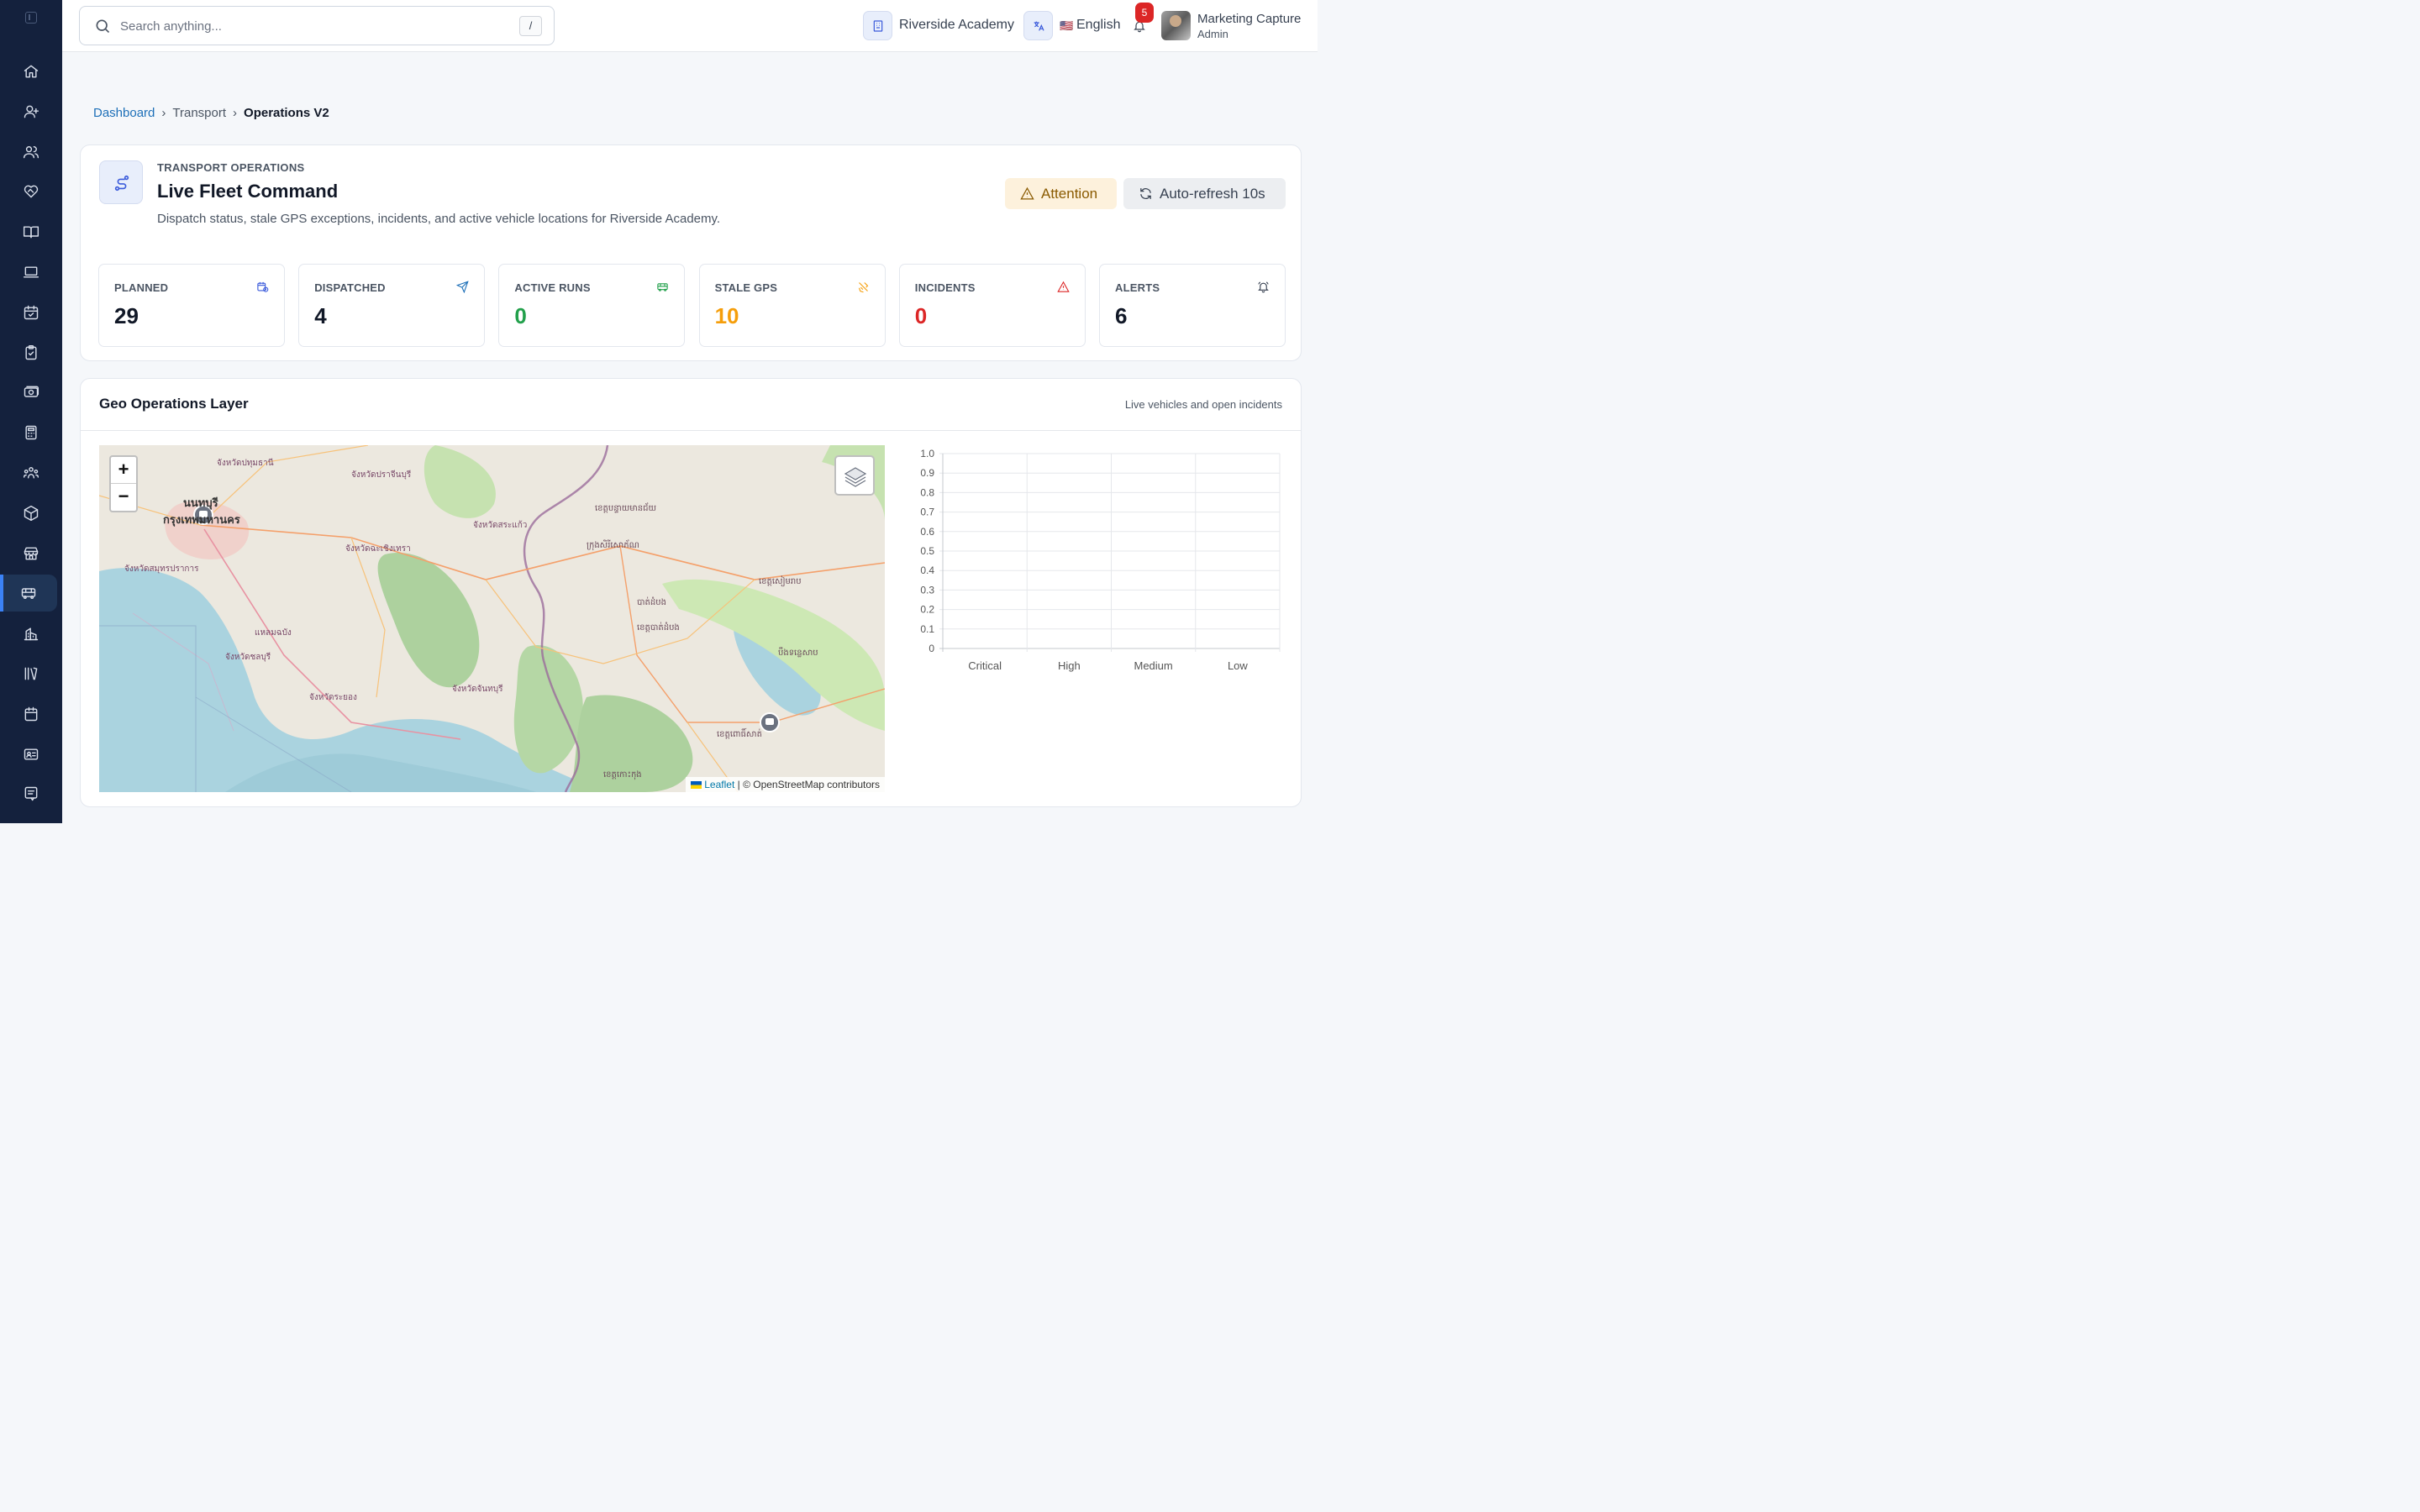 This screenshot has width=2420, height=1512. I want to click on language-flag: 🇺🇸, so click(1067, 25).